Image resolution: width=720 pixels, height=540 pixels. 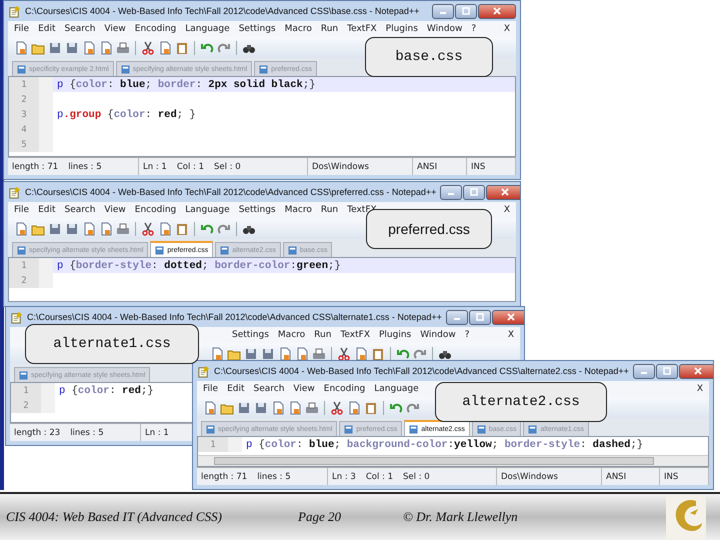 What do you see at coordinates (460, 517) in the screenshot?
I see `author-credit: © Dr. Mark Llewellyn` at bounding box center [460, 517].